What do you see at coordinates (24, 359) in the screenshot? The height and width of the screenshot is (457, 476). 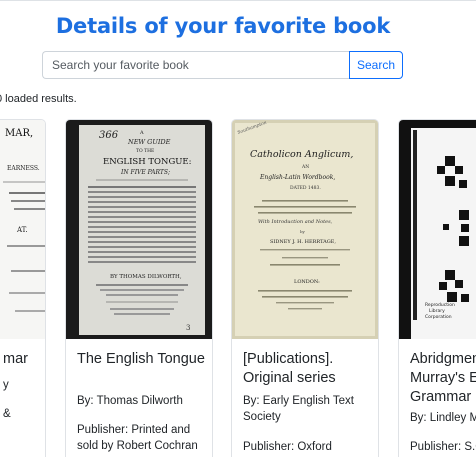 I see `book-title: mar` at bounding box center [24, 359].